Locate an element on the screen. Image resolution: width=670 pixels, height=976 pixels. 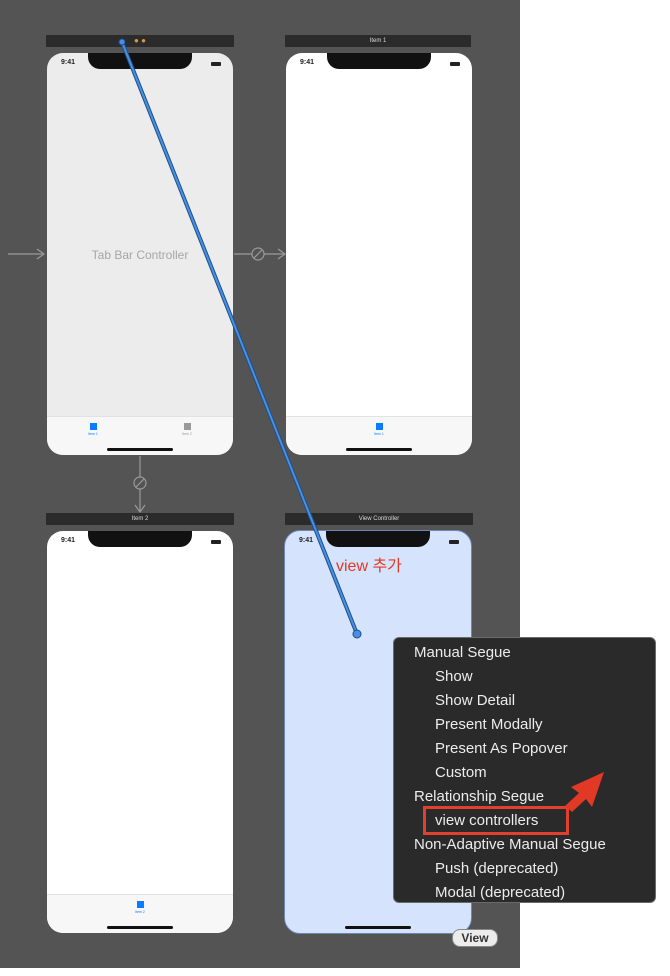
red-arrow-icon is located at coordinates (584, 792).